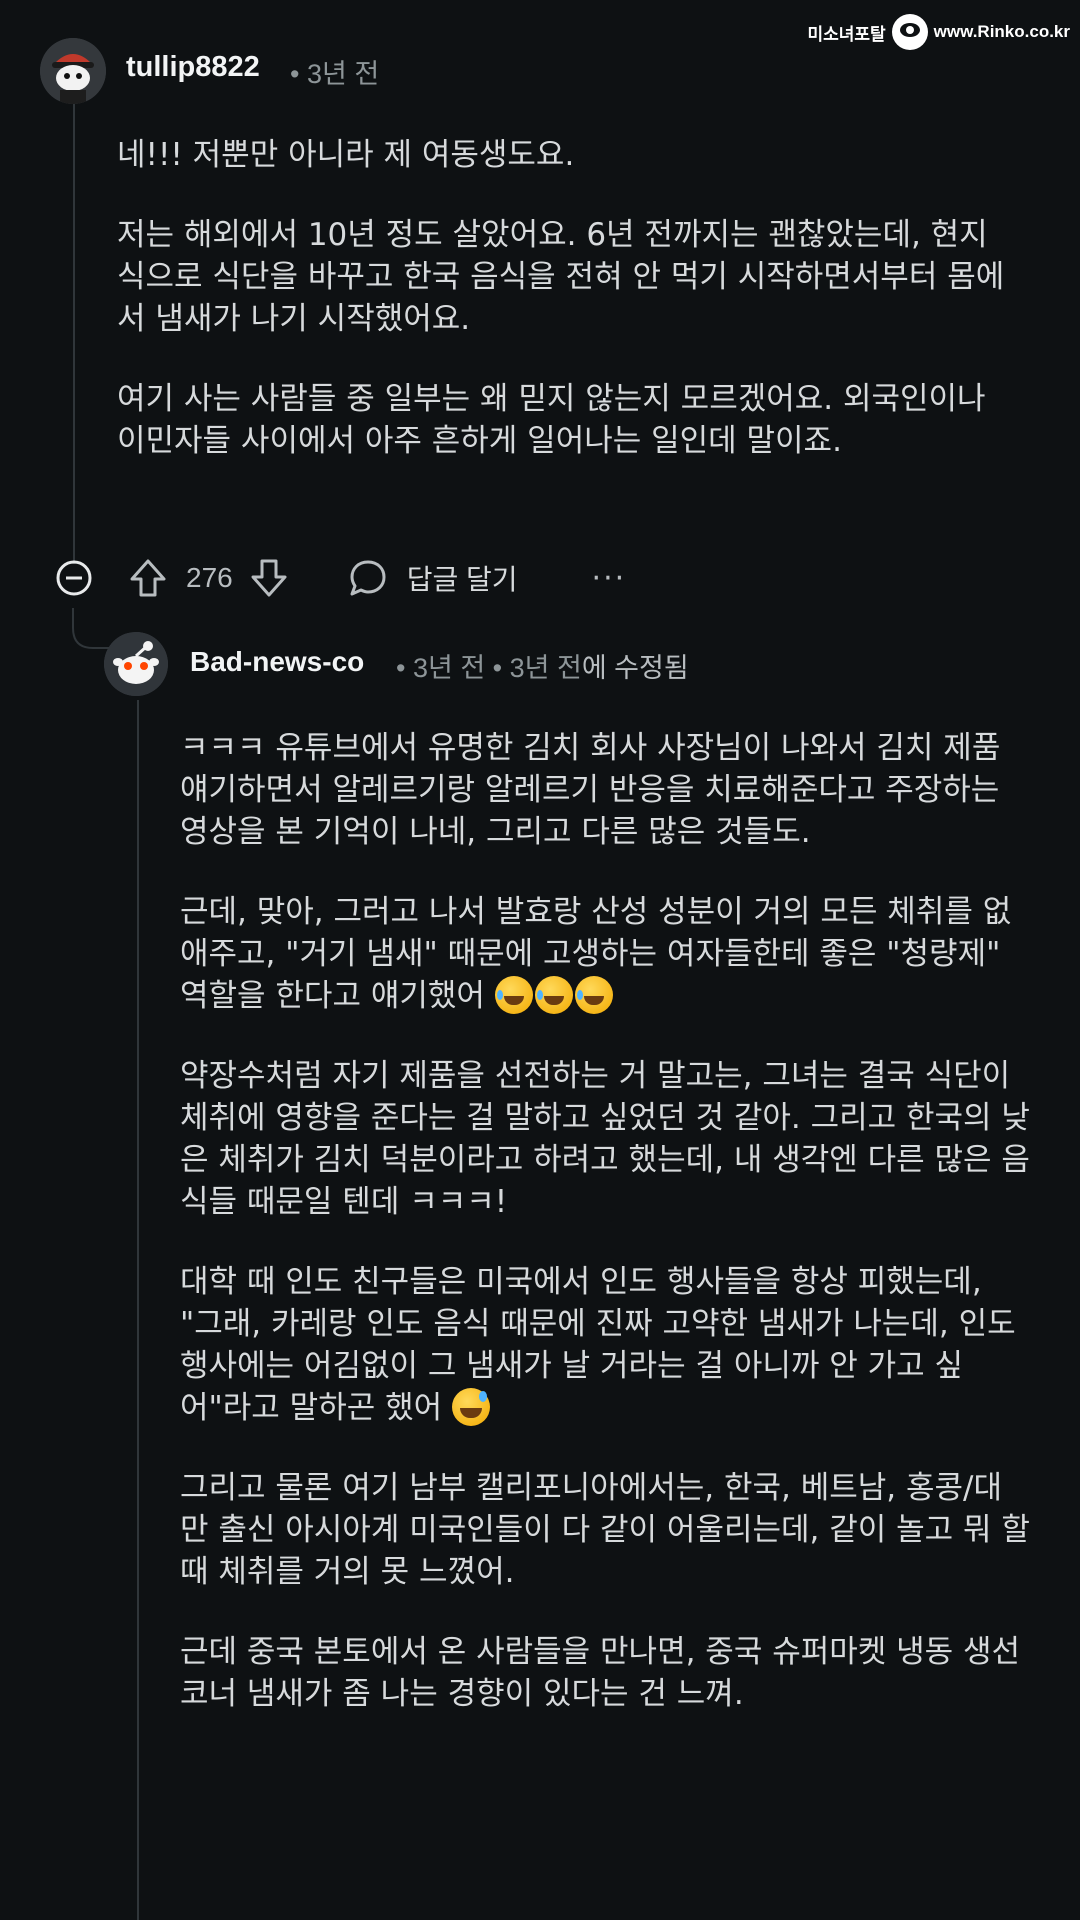 The width and height of the screenshot is (1080, 1920). I want to click on thread-line-comment1, so click(74, 334).